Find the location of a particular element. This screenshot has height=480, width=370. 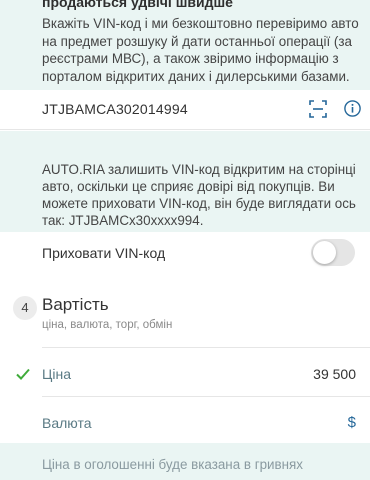

step-number-badge: 4 is located at coordinates (25, 308).